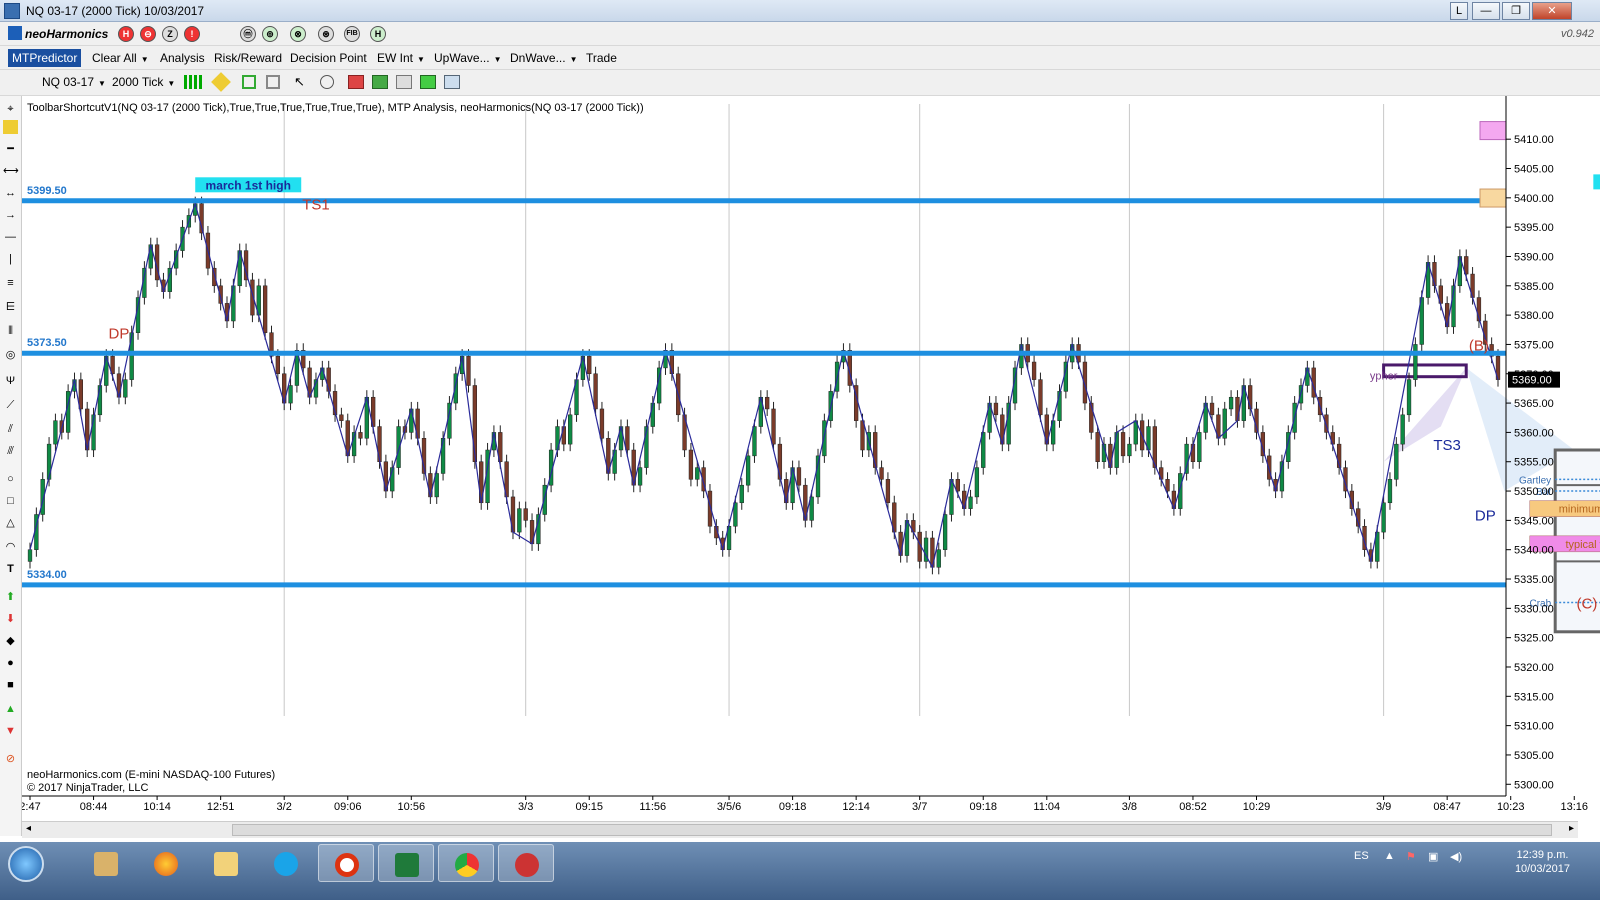  I want to click on horizontal-line-icon: —, so click(10, 237).